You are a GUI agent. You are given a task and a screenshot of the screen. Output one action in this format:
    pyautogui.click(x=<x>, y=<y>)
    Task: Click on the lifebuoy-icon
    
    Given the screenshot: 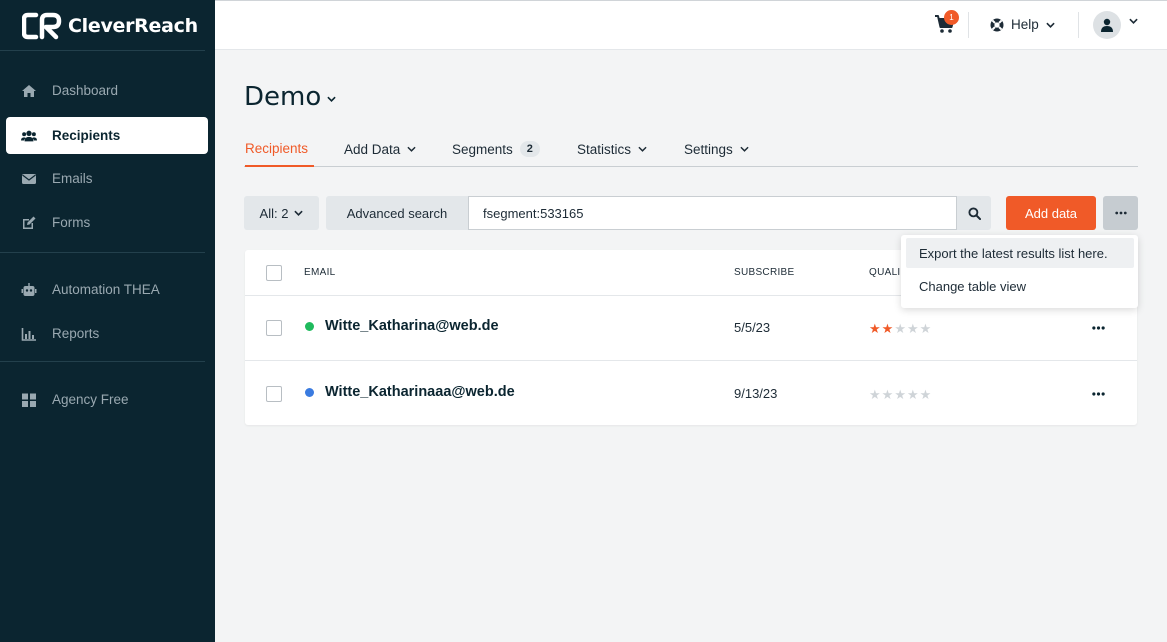 What is the action you would take?
    pyautogui.click(x=997, y=24)
    